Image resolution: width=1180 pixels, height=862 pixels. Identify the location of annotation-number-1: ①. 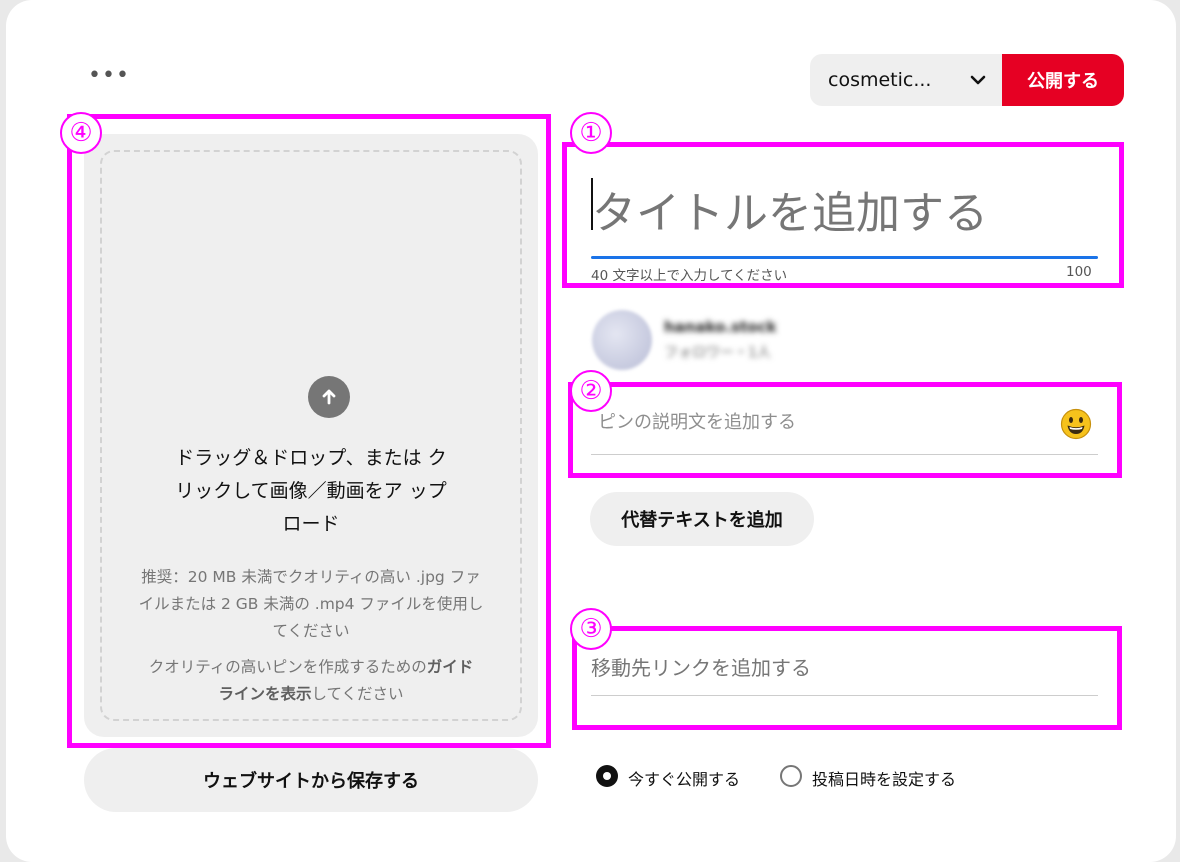
(591, 133).